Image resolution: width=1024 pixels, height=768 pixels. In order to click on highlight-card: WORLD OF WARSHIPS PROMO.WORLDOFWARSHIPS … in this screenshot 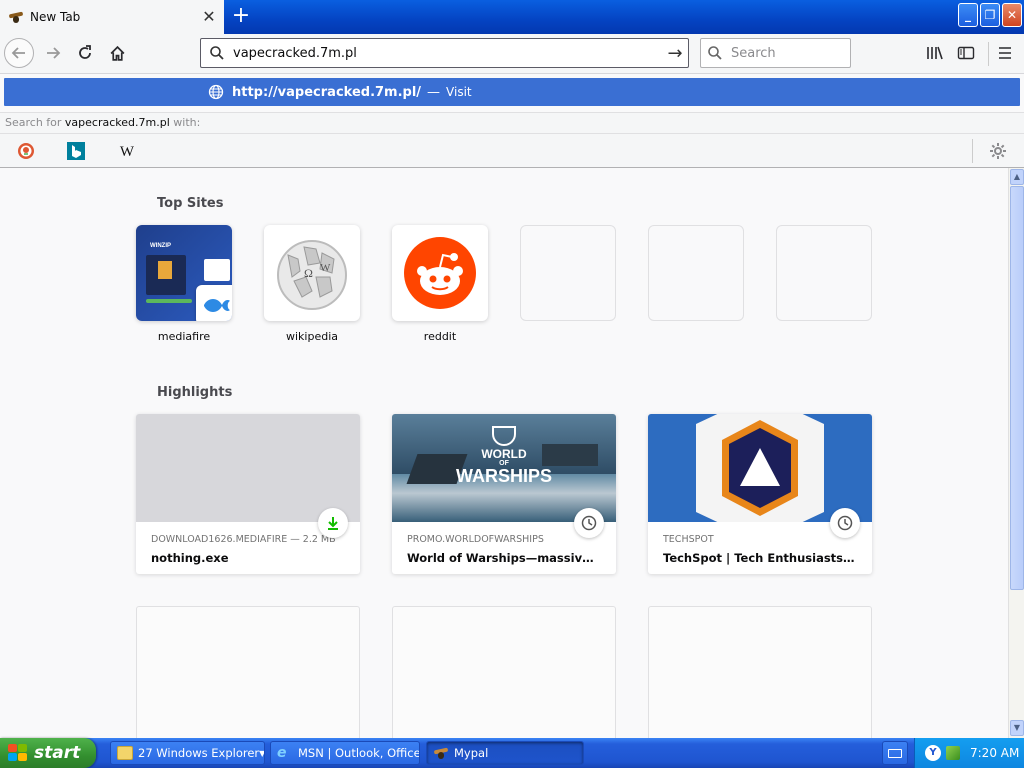, I will do `click(504, 494)`.